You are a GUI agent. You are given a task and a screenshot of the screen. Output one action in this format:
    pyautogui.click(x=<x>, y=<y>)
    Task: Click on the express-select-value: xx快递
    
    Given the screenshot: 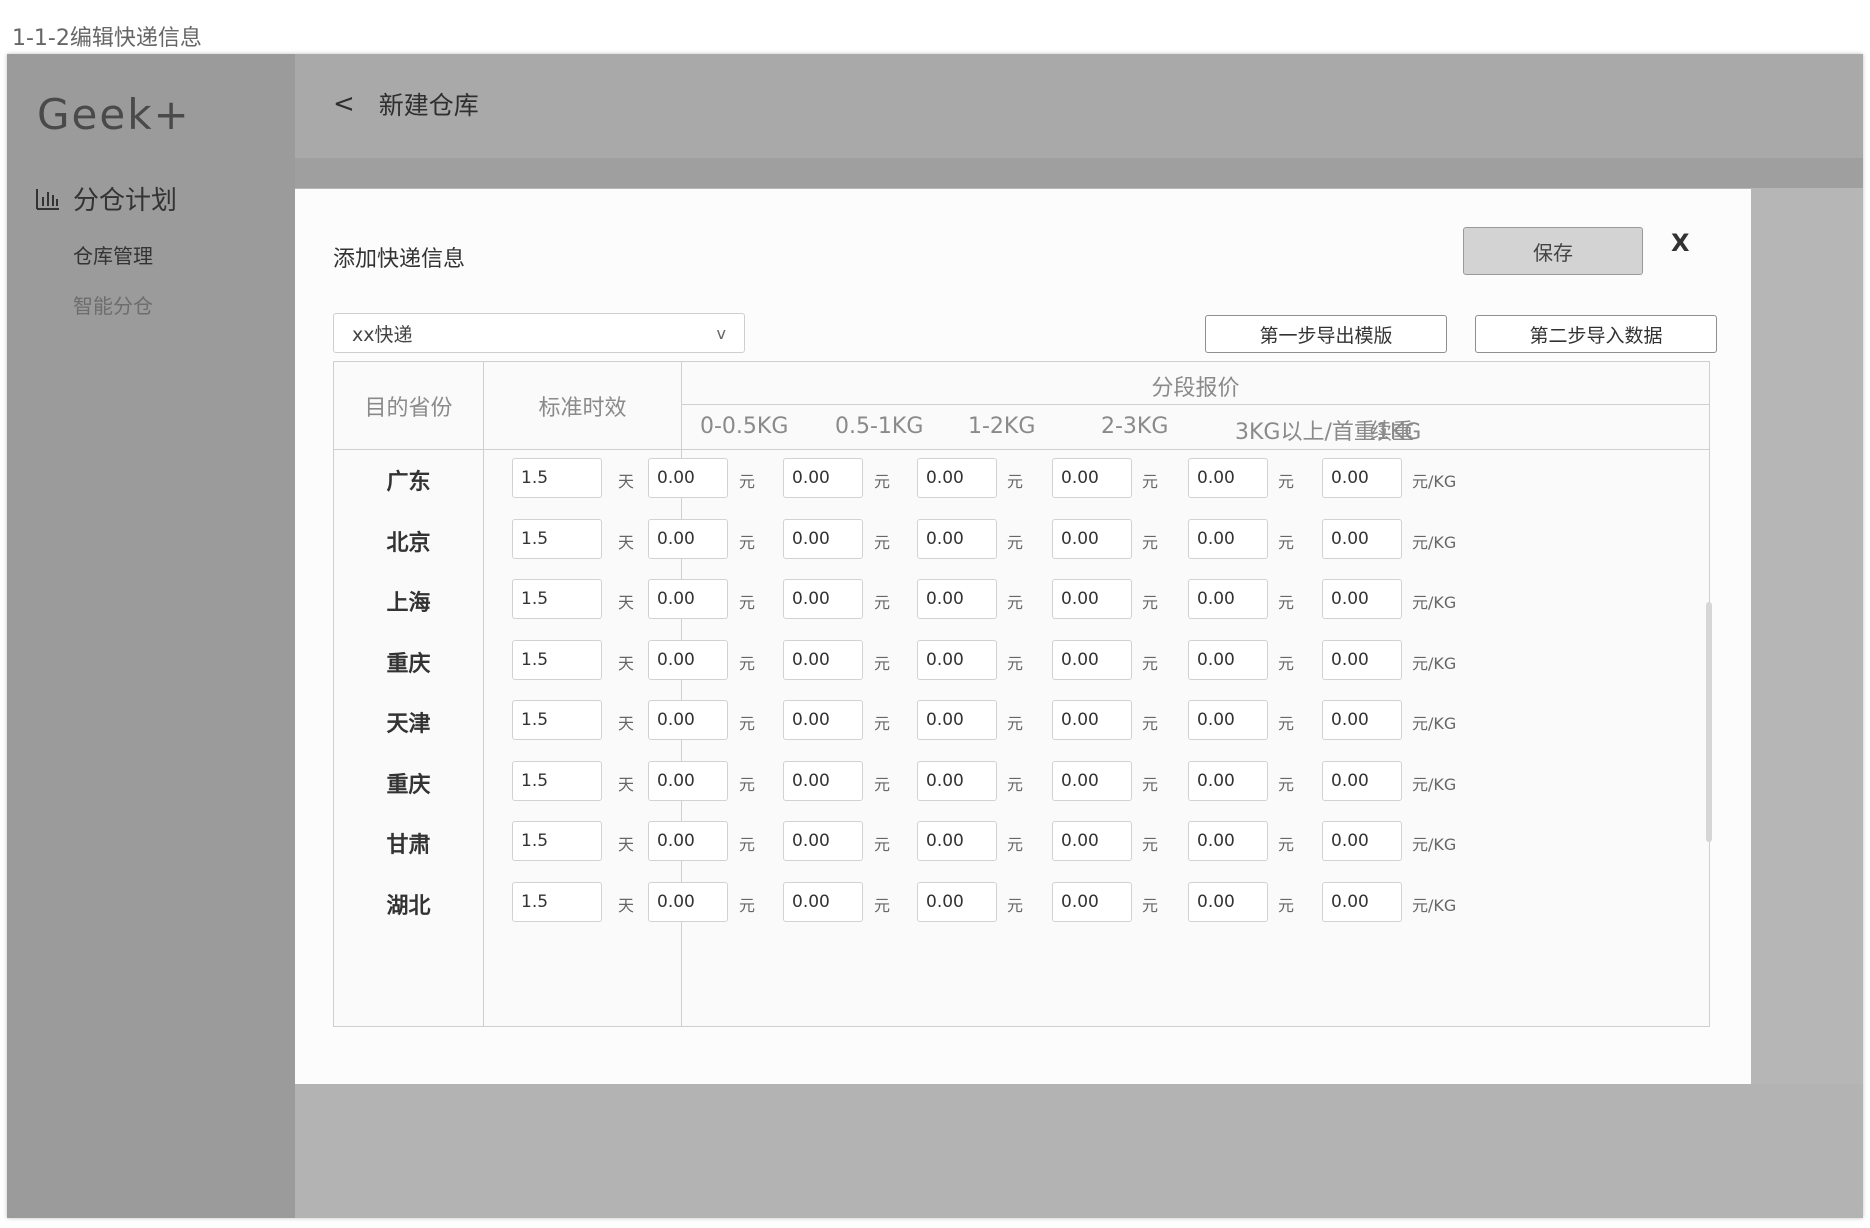 What is the action you would take?
    pyautogui.click(x=382, y=334)
    